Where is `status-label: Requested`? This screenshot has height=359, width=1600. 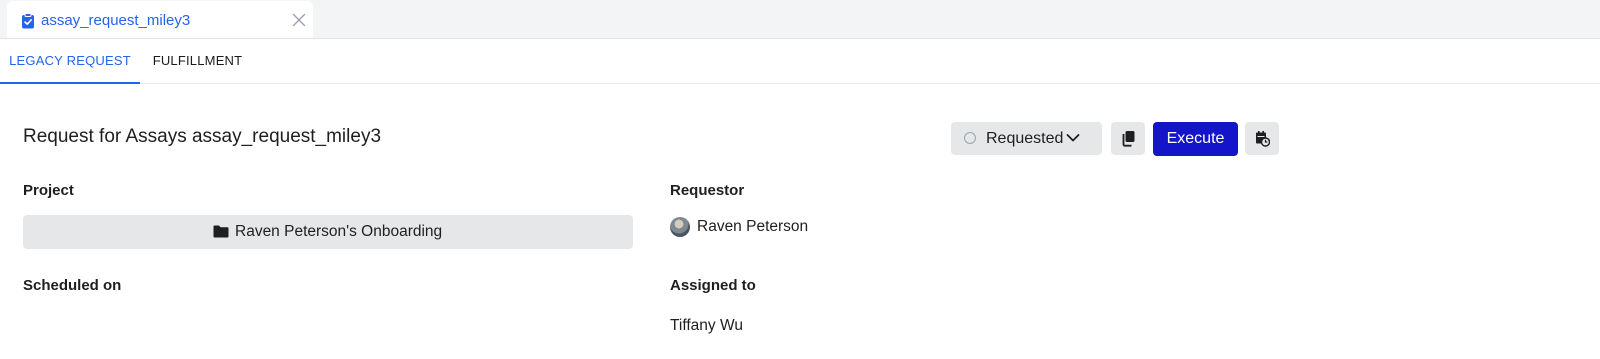
status-label: Requested is located at coordinates (1025, 138).